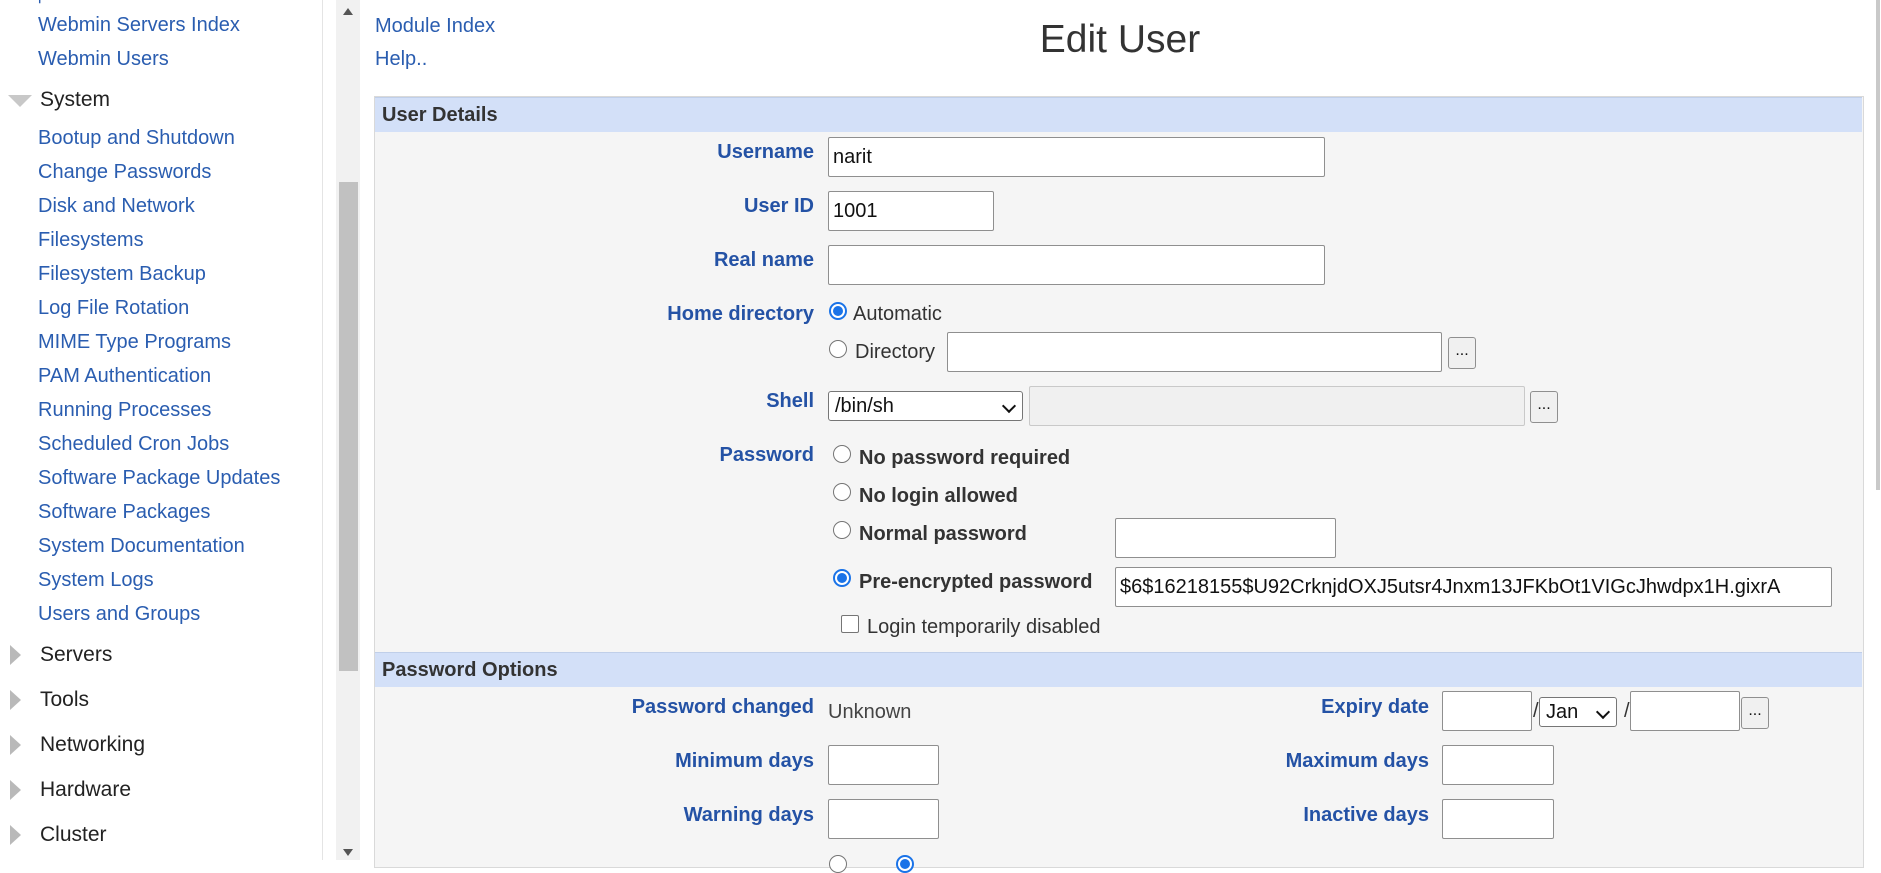  What do you see at coordinates (790, 401) in the screenshot?
I see `shell-label: Shell` at bounding box center [790, 401].